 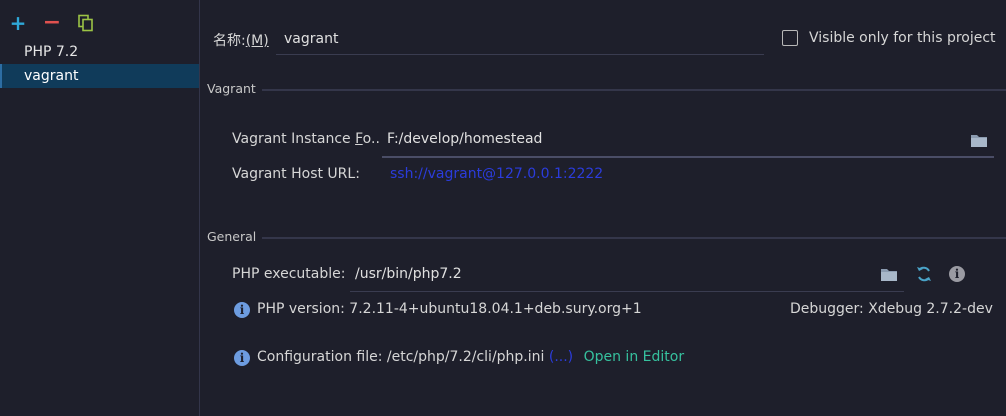 What do you see at coordinates (634, 238) in the screenshot?
I see `general-section-divider` at bounding box center [634, 238].